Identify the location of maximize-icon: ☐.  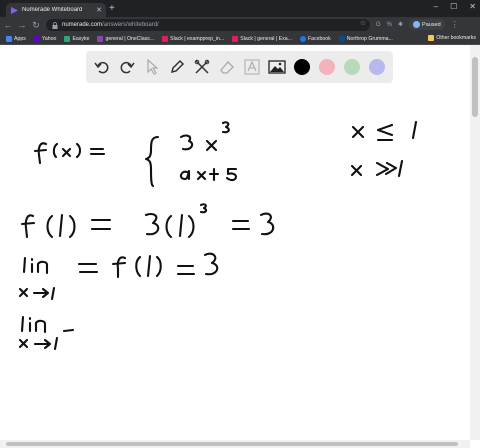
(453, 6).